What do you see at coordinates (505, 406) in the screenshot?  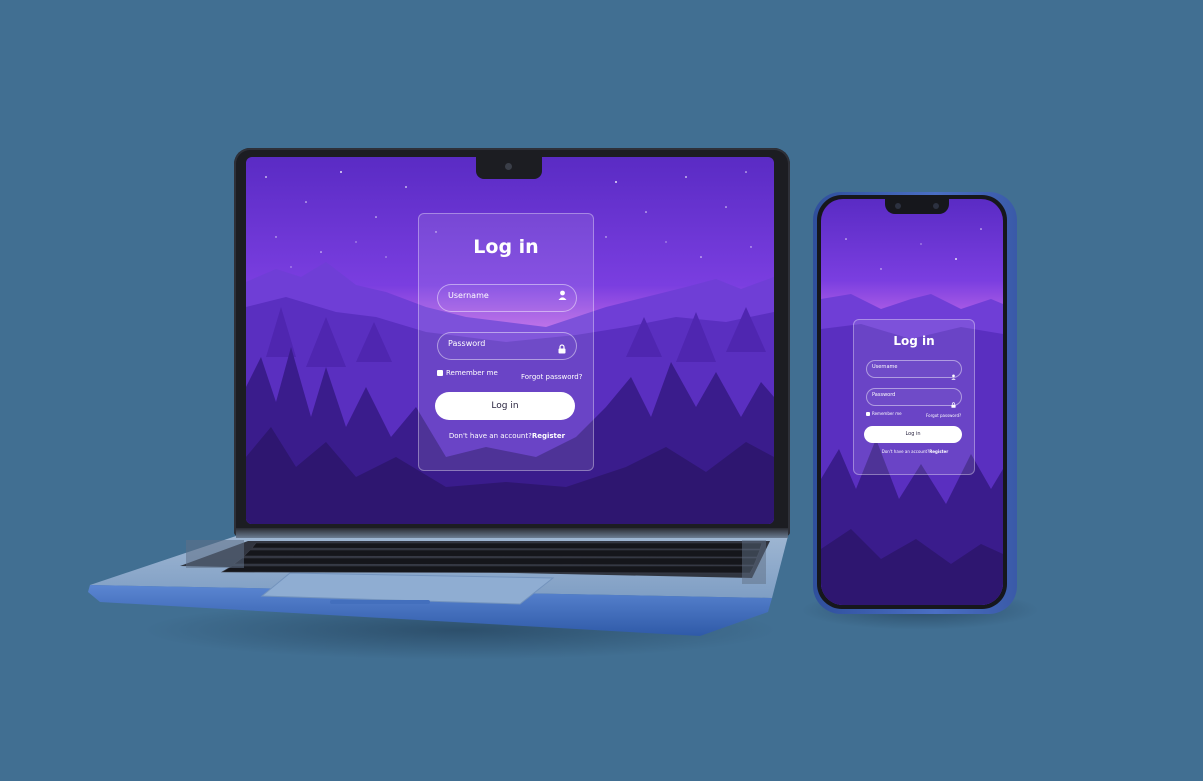 I see `login-button: Log in` at bounding box center [505, 406].